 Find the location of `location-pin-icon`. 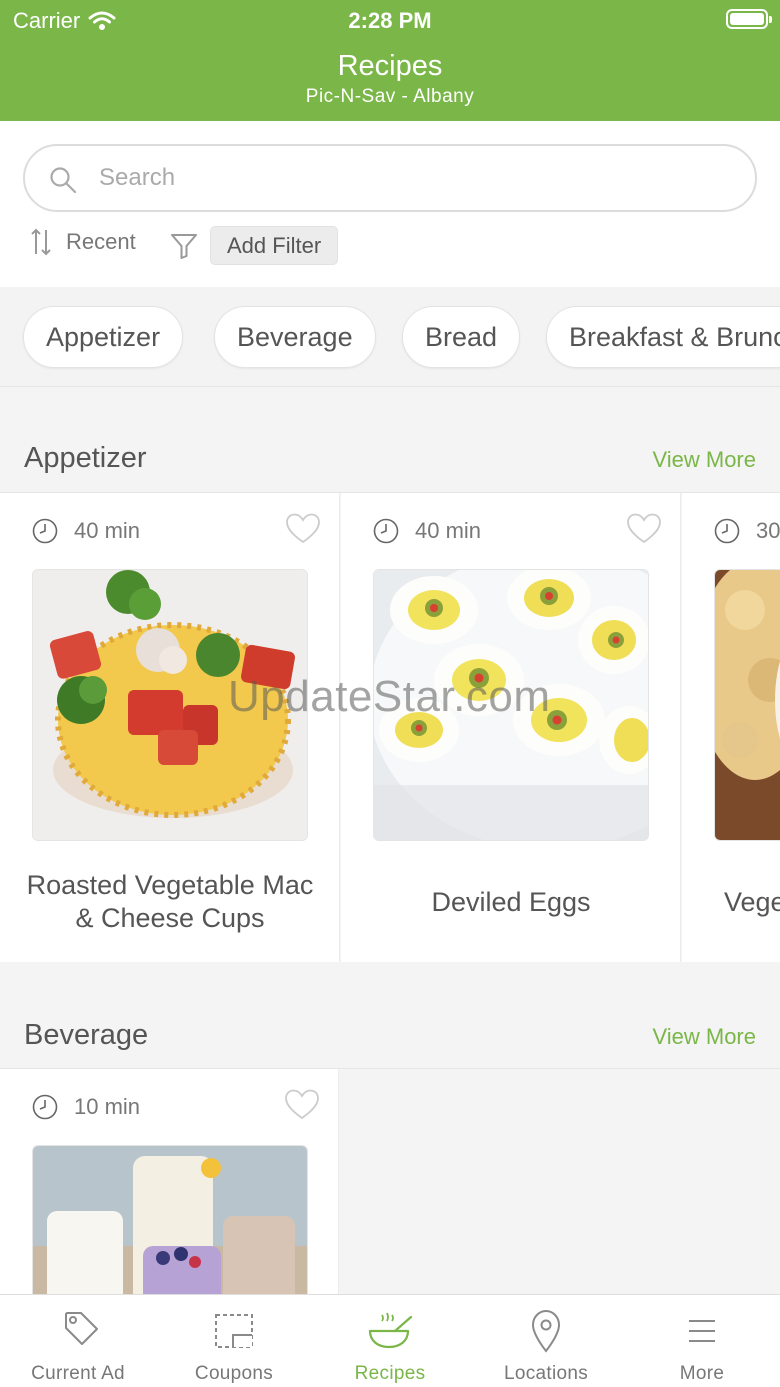

location-pin-icon is located at coordinates (546, 1331).